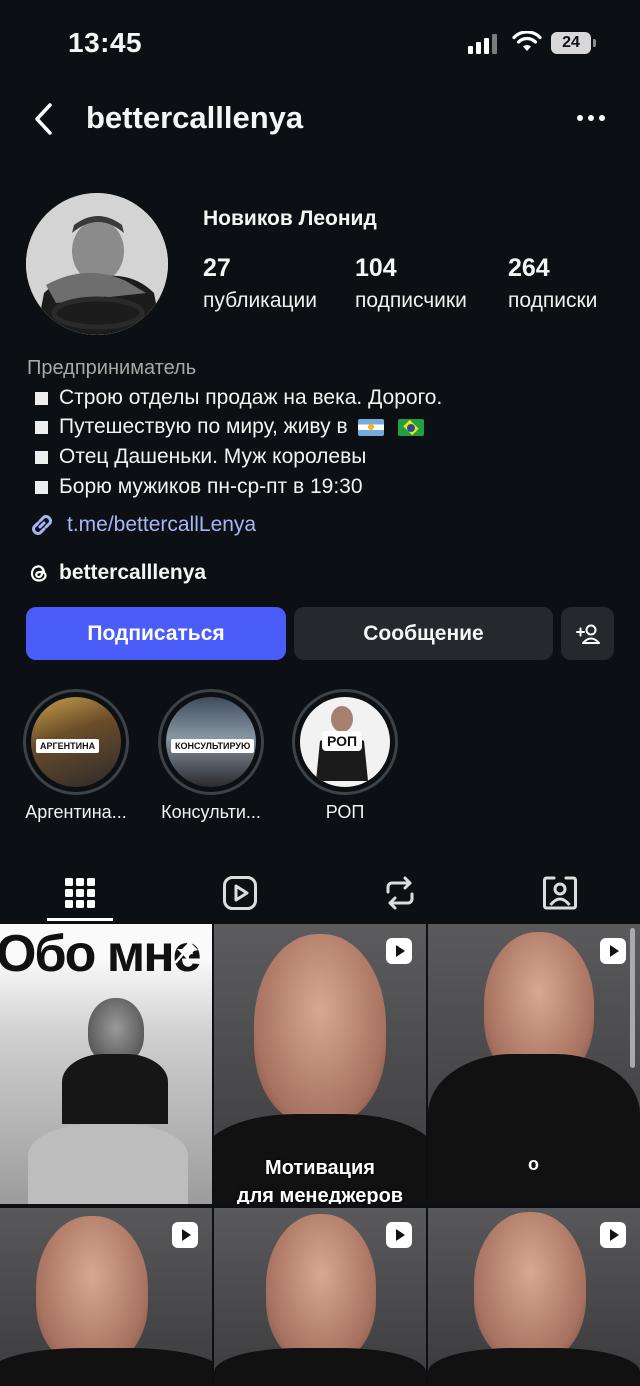  Describe the element at coordinates (203, 426) in the screenshot. I see `bio-text: Путешествую по миру, живу в` at that location.